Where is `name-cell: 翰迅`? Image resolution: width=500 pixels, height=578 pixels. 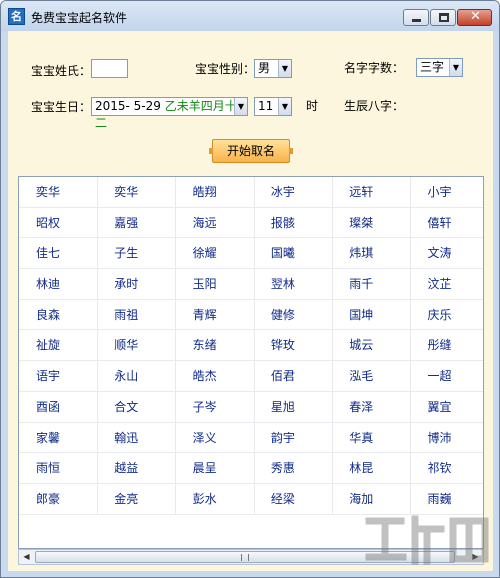
name-cell: 翰迅 is located at coordinates (137, 437).